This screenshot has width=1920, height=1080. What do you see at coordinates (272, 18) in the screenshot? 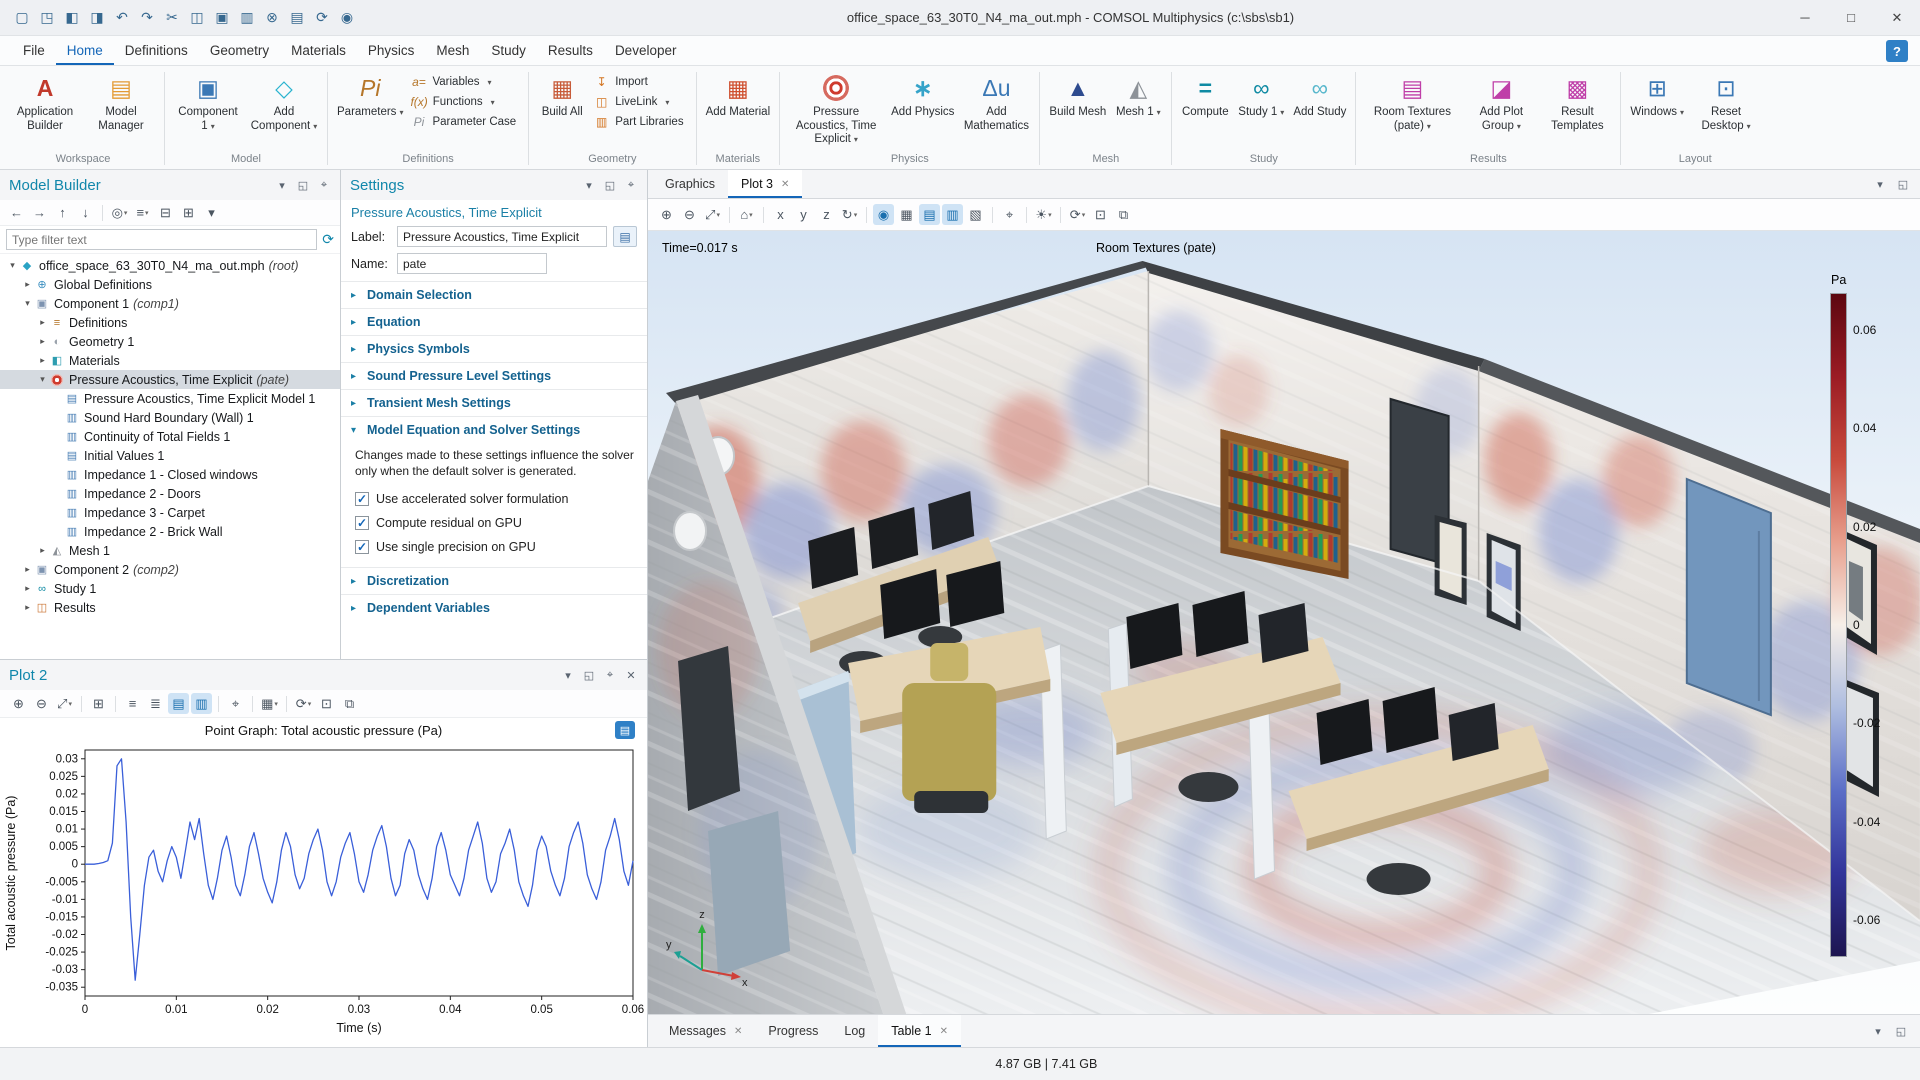
I see `delete-icon: ⊗` at bounding box center [272, 18].